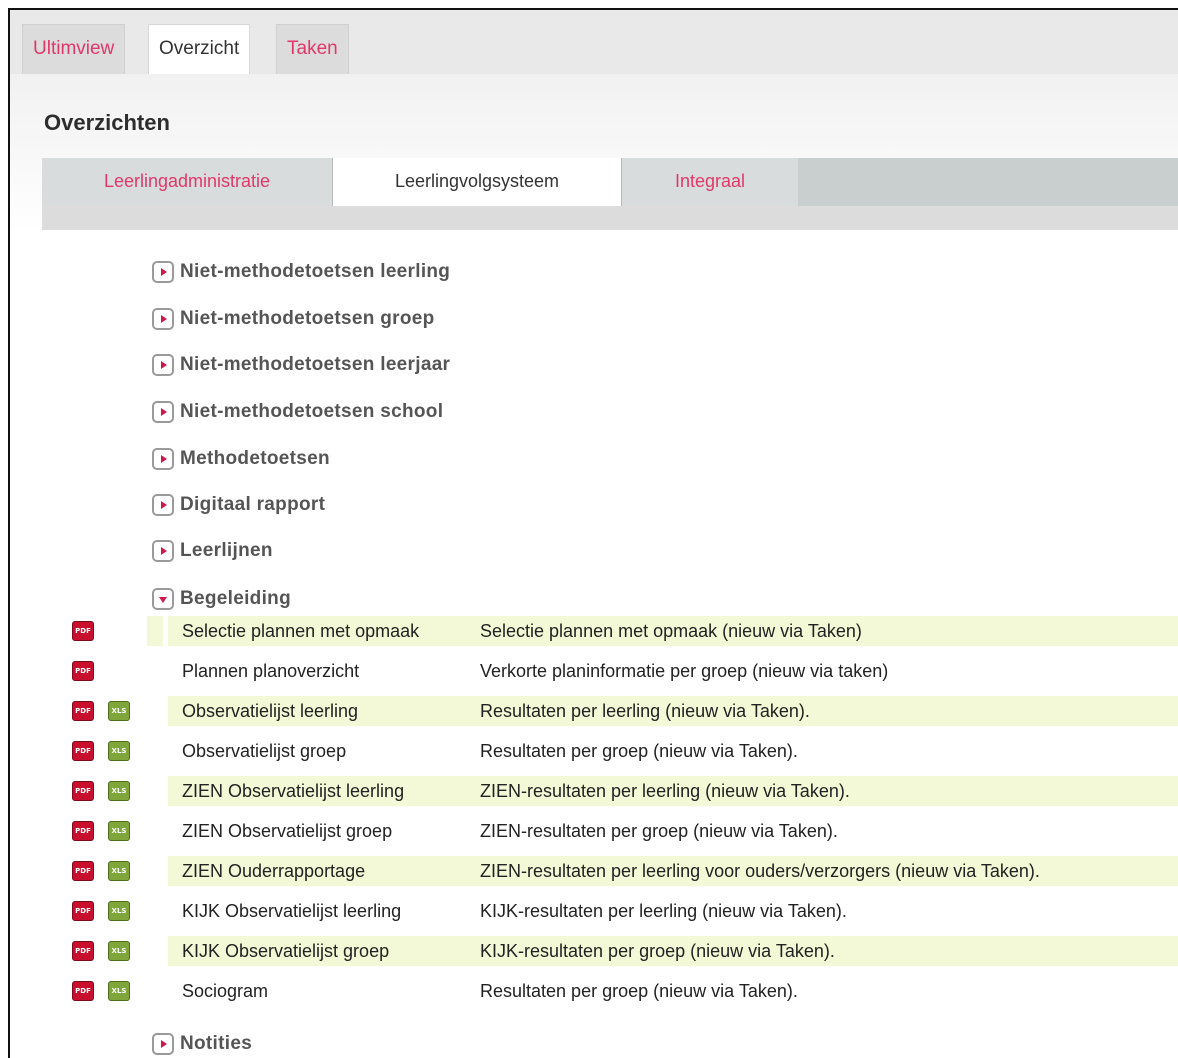 Image resolution: width=1178 pixels, height=1058 pixels. I want to click on report-name: Selectie plannen met opmaak, so click(300, 631).